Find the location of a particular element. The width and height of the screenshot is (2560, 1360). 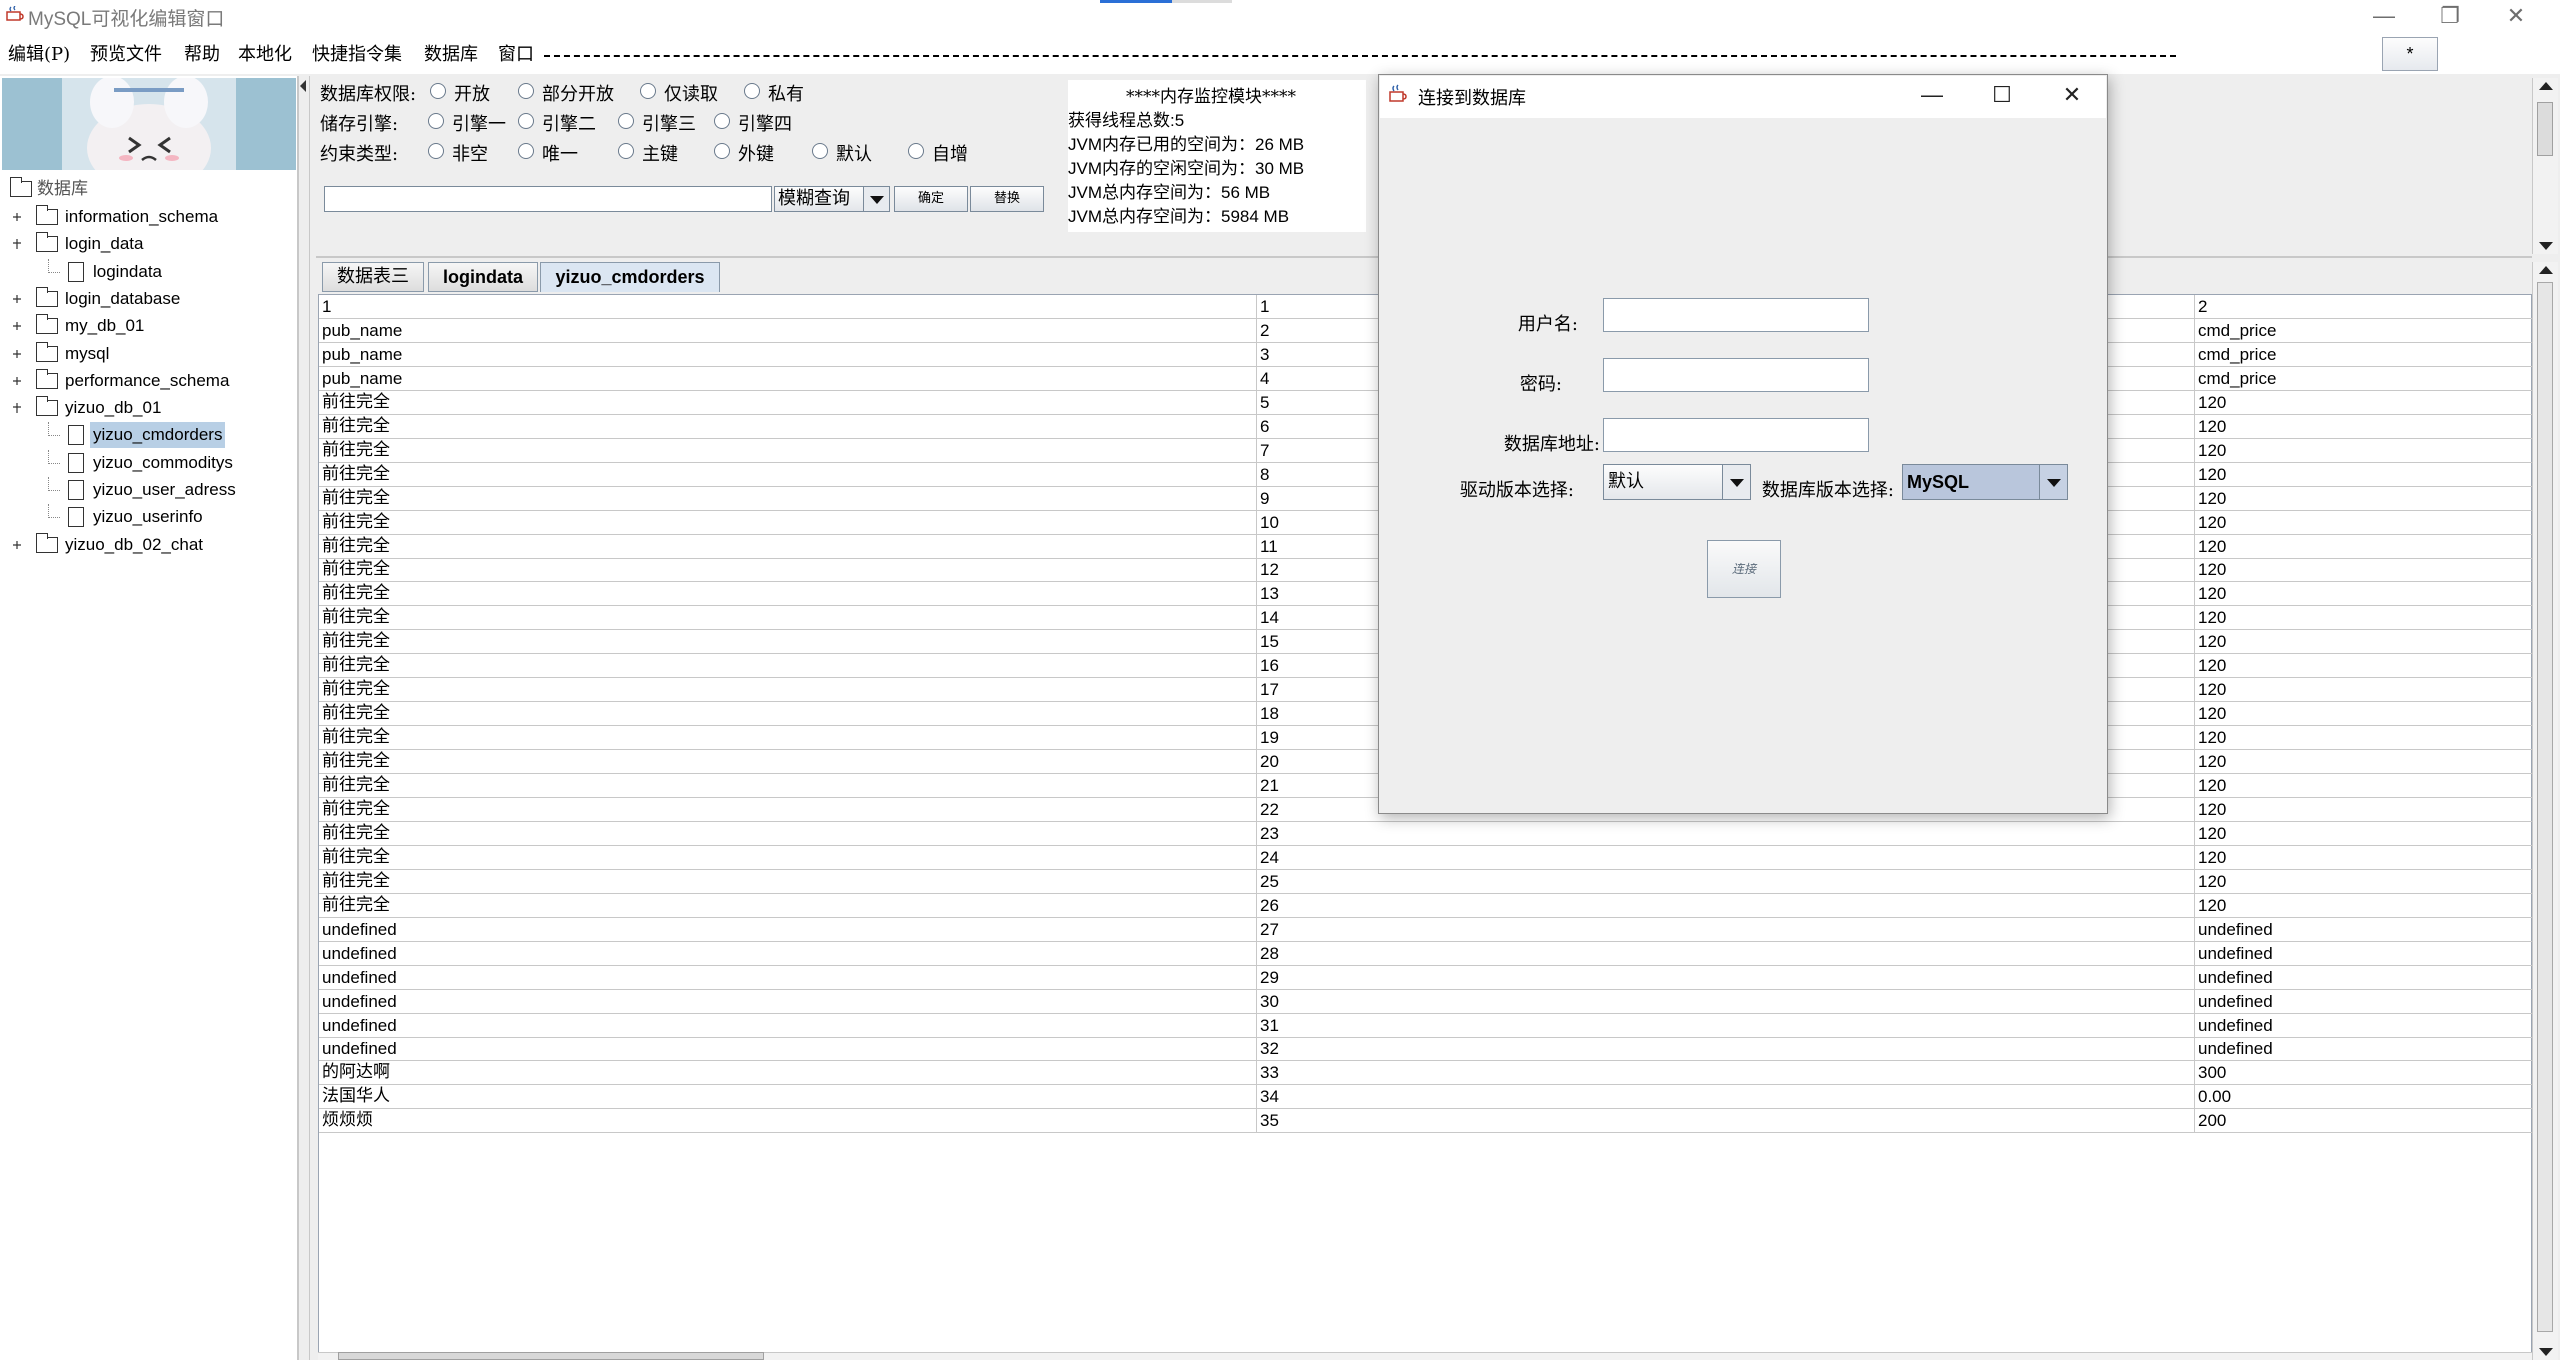

table-cell: 300 is located at coordinates (2364, 1073).